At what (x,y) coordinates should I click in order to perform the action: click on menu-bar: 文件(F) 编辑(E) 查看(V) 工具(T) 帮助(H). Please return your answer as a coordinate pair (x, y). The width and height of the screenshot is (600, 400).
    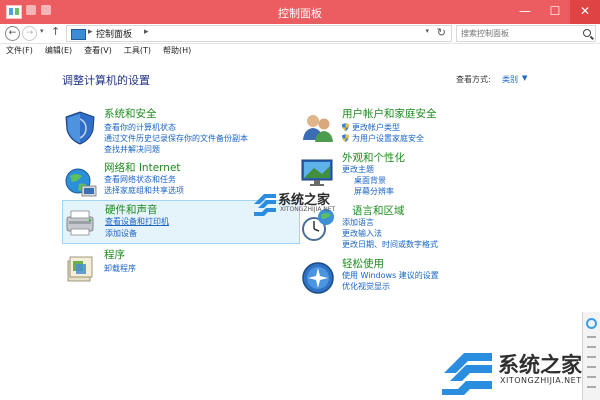
    Looking at the image, I should click on (300, 51).